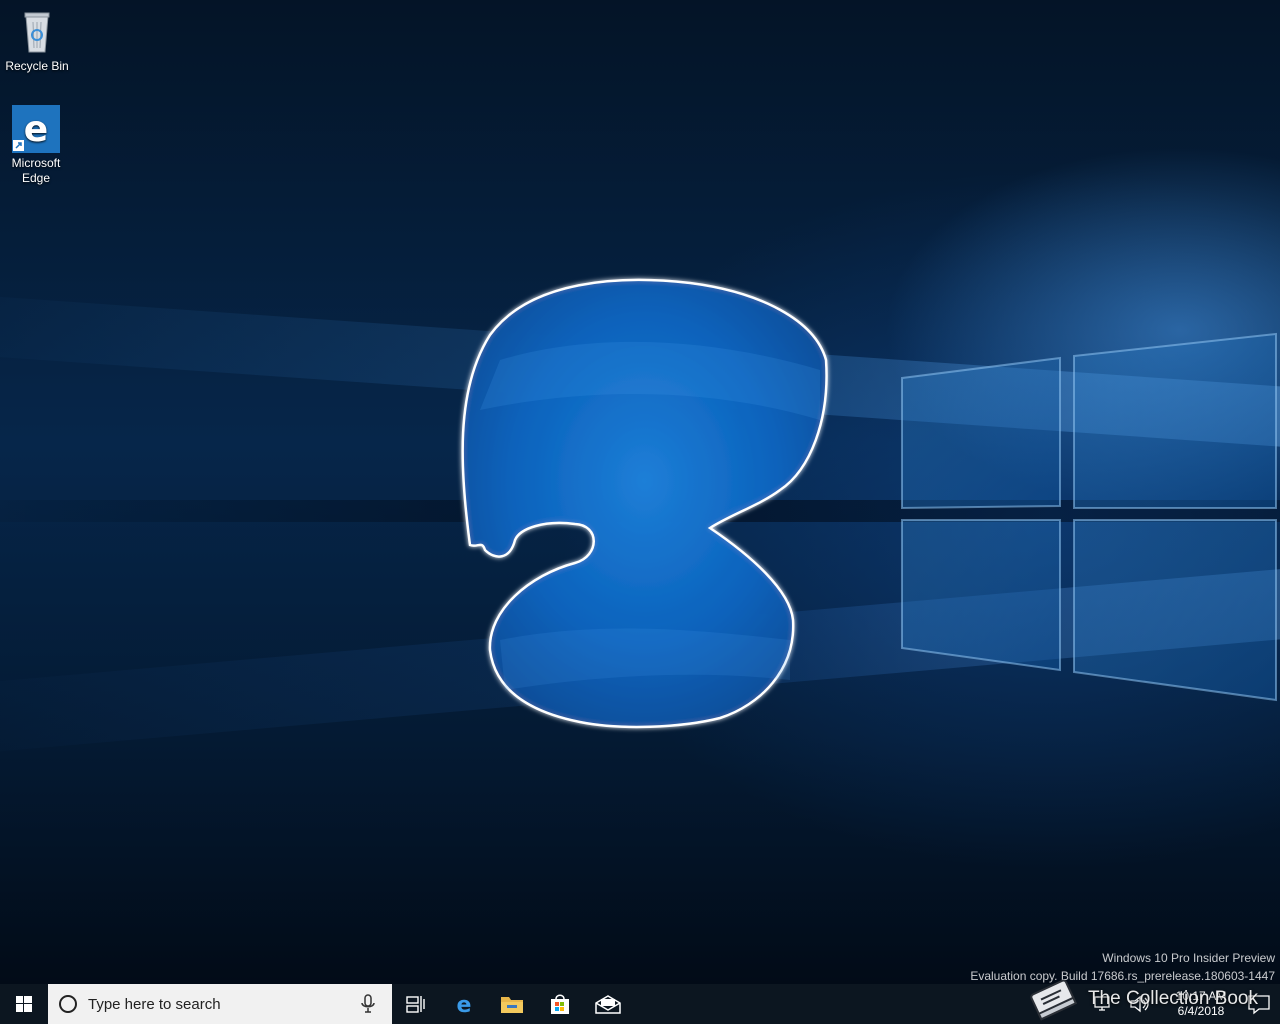  I want to click on taskbar-mail-button, so click(608, 1004).